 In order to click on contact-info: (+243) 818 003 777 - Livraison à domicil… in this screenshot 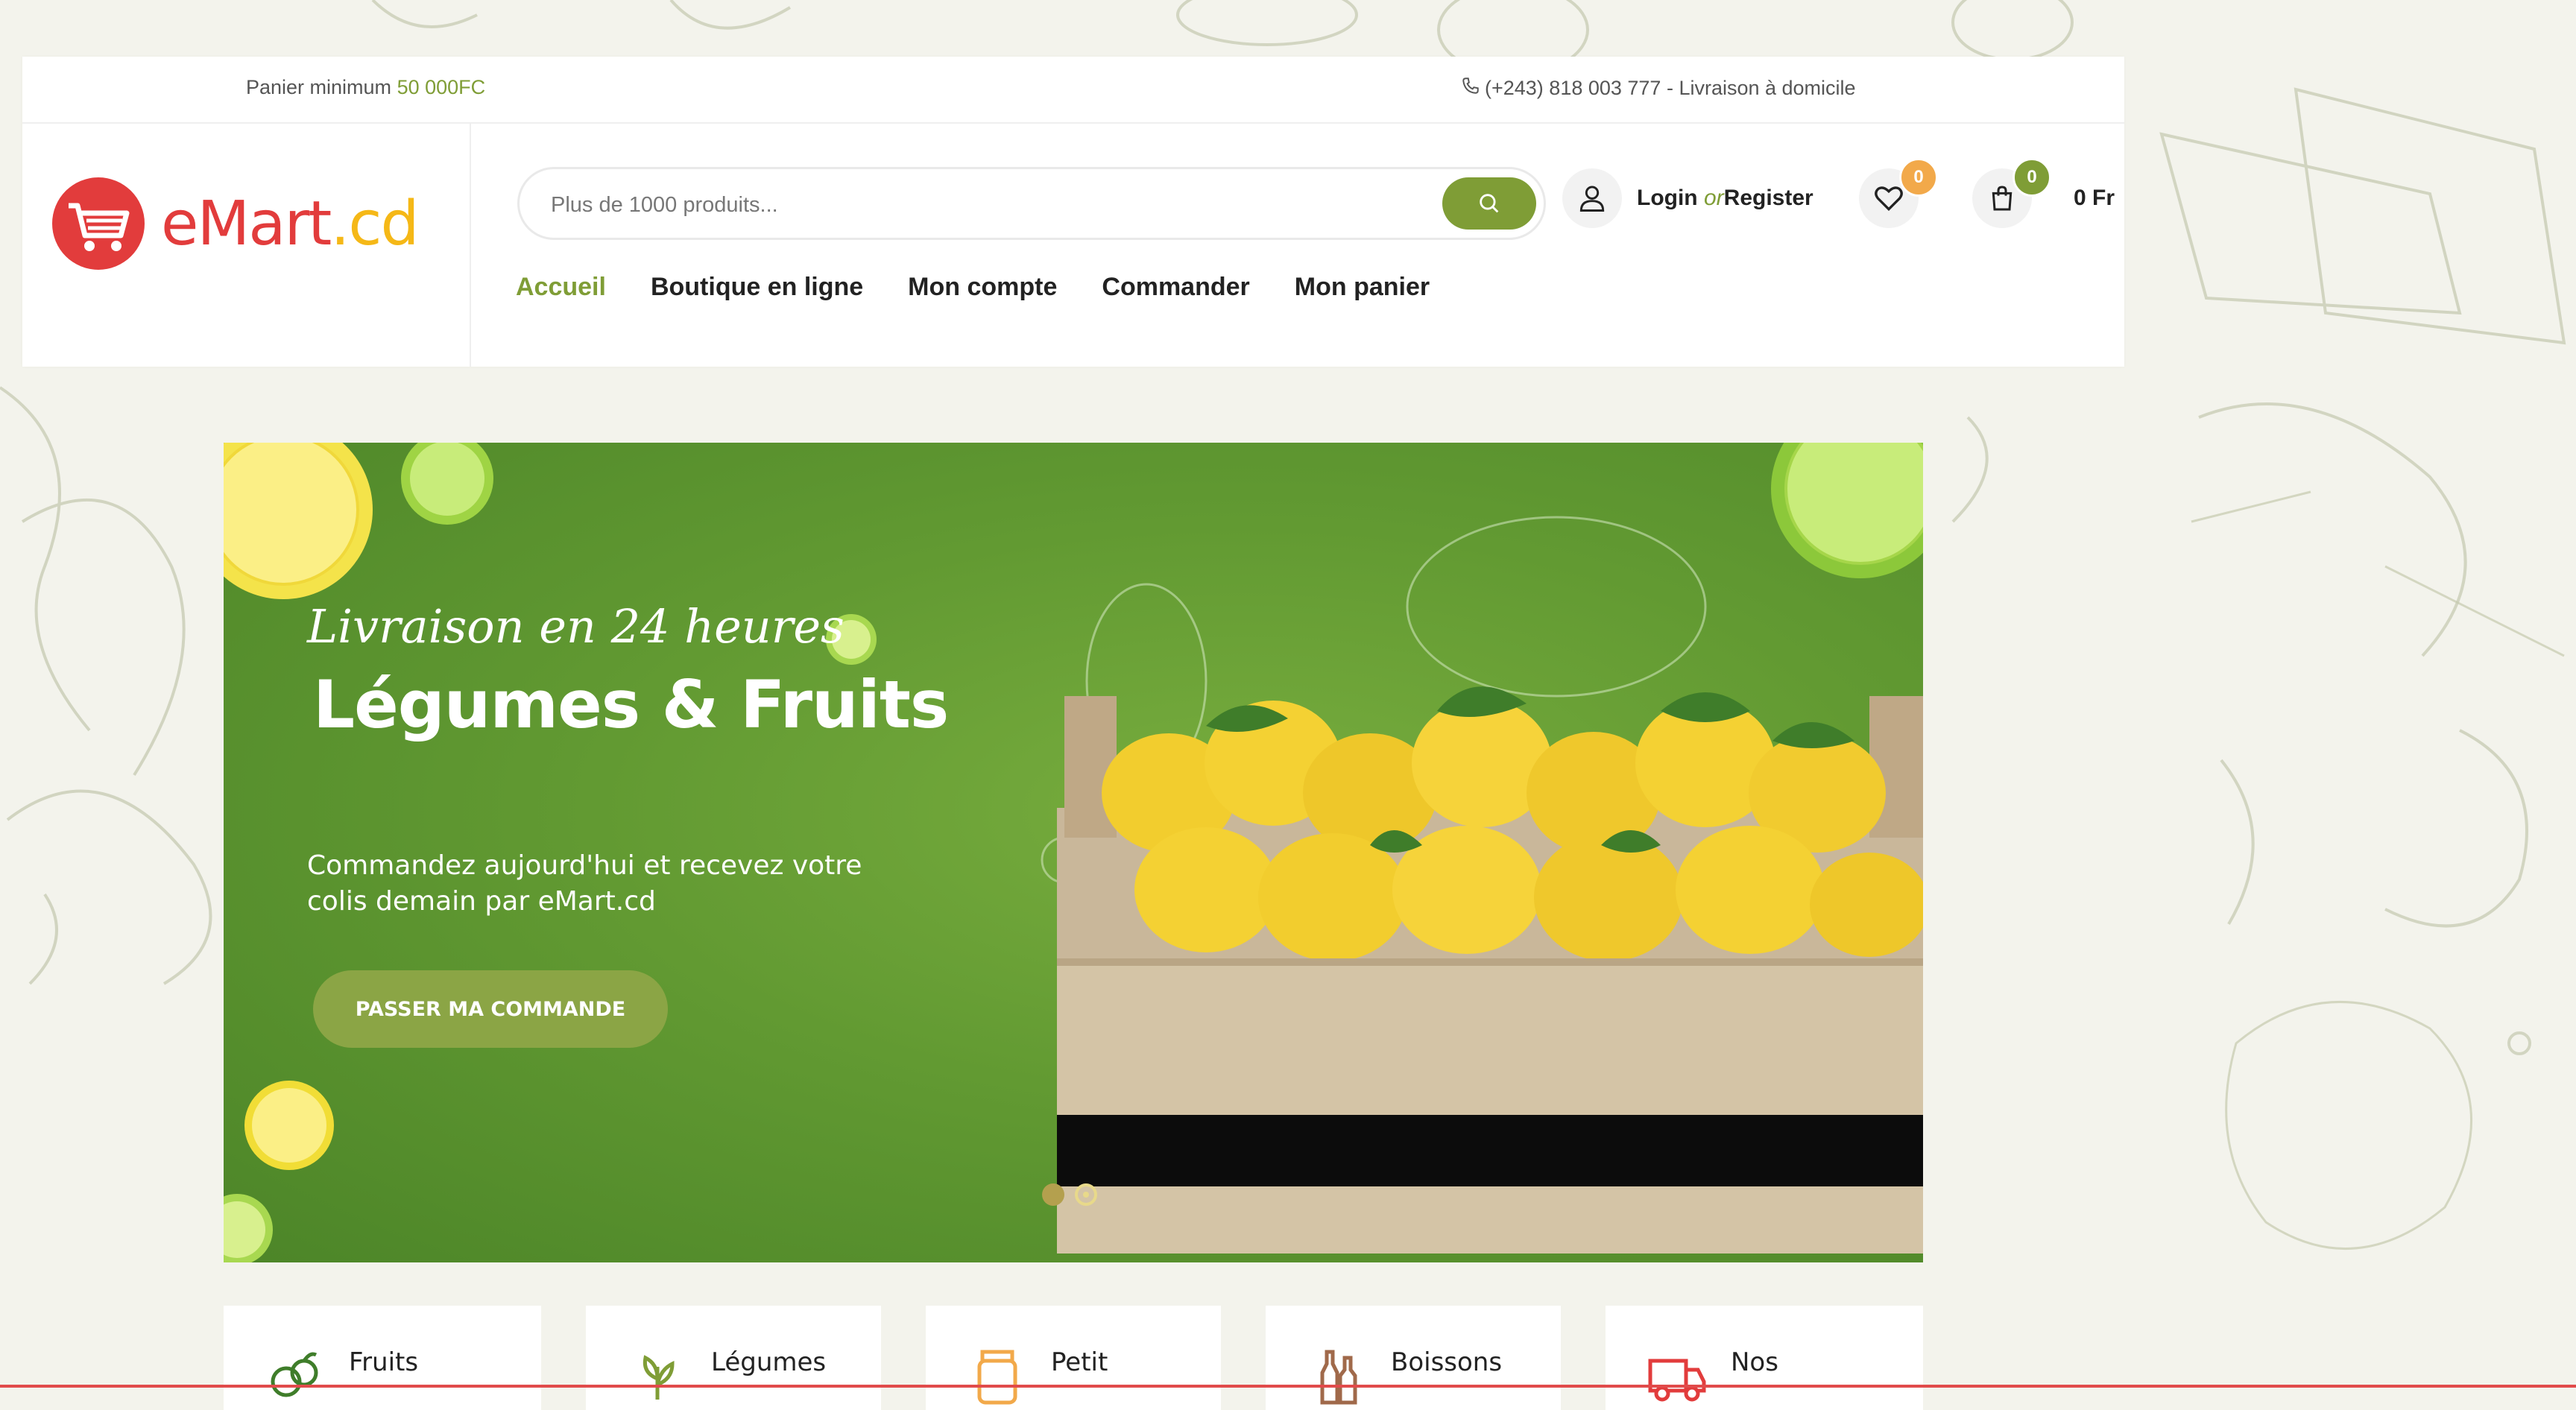, I will do `click(1659, 88)`.